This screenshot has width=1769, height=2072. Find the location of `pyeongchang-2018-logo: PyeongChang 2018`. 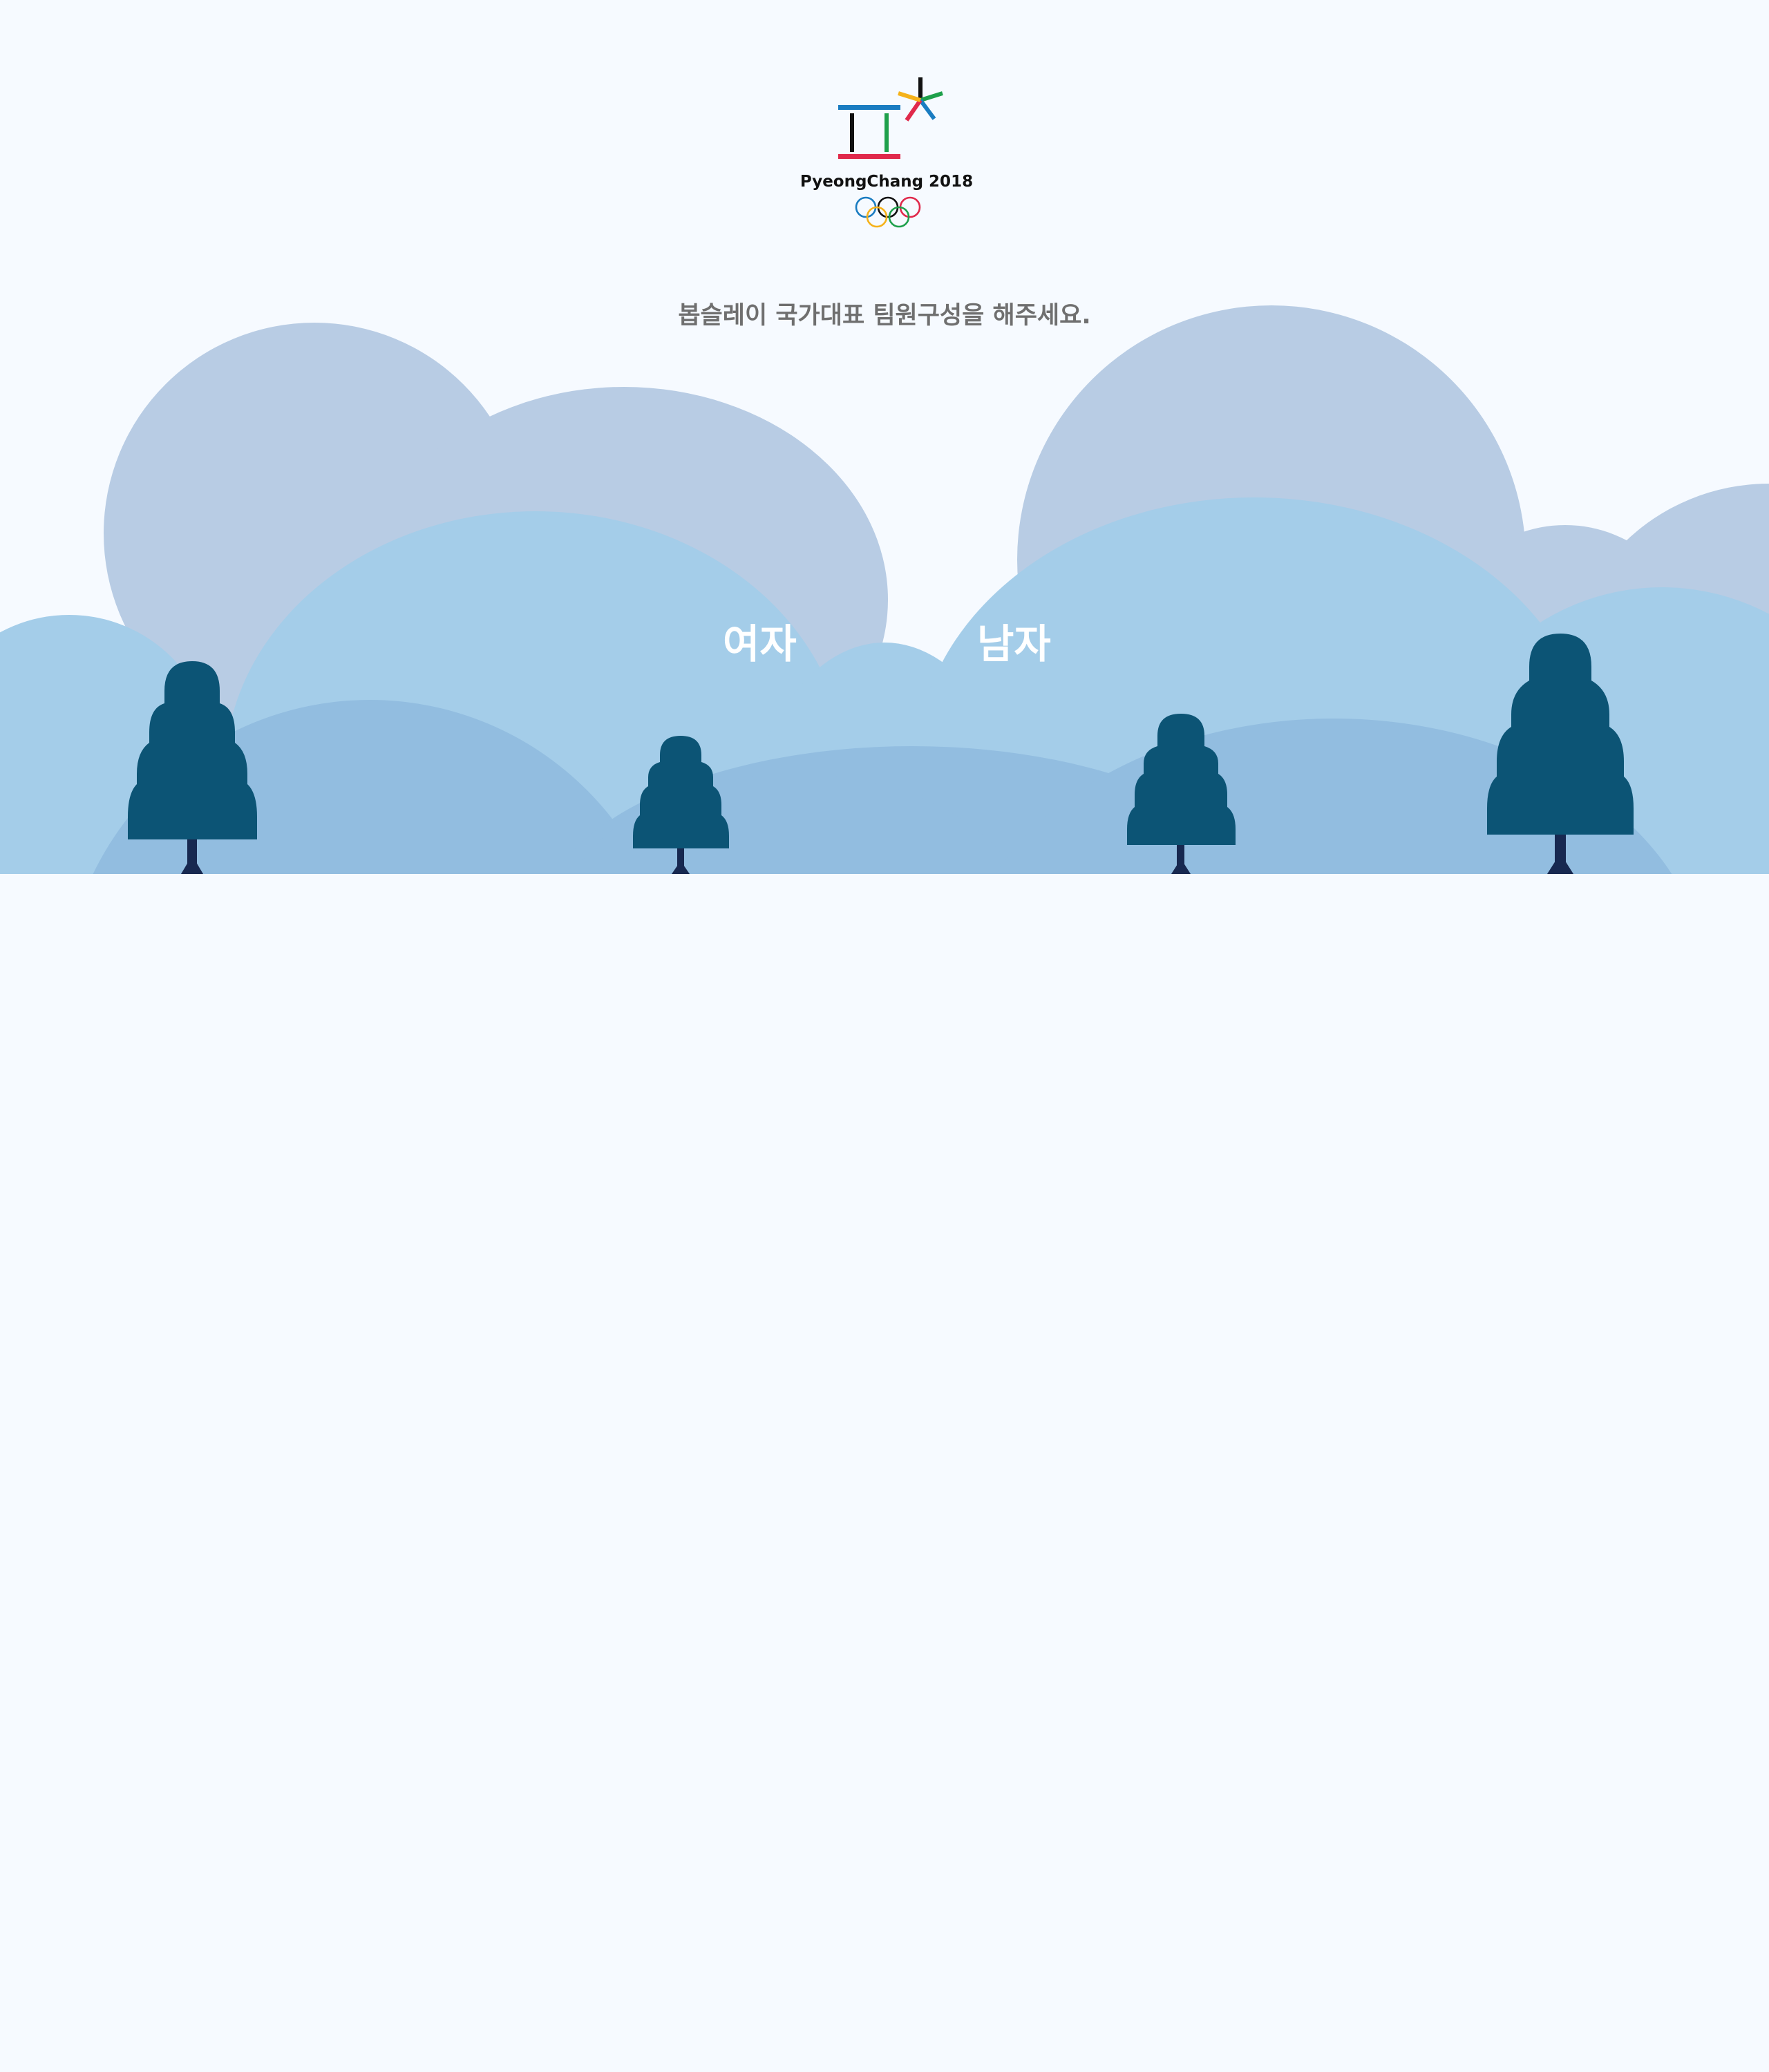

pyeongchang-2018-logo: PyeongChang 2018 is located at coordinates (888, 152).